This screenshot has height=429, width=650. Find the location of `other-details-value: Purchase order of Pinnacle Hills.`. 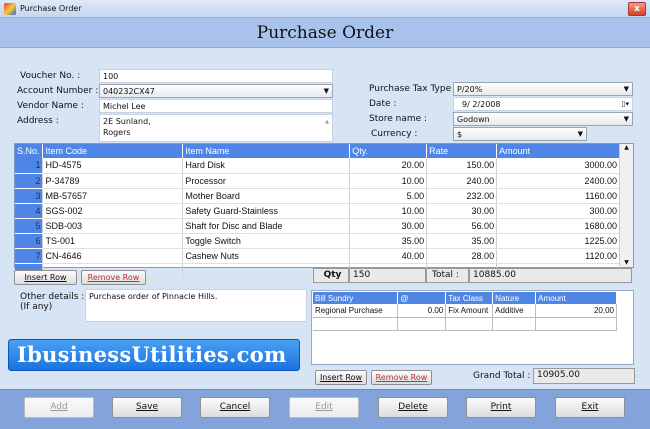

other-details-value: Purchase order of Pinnacle Hills. is located at coordinates (153, 296).